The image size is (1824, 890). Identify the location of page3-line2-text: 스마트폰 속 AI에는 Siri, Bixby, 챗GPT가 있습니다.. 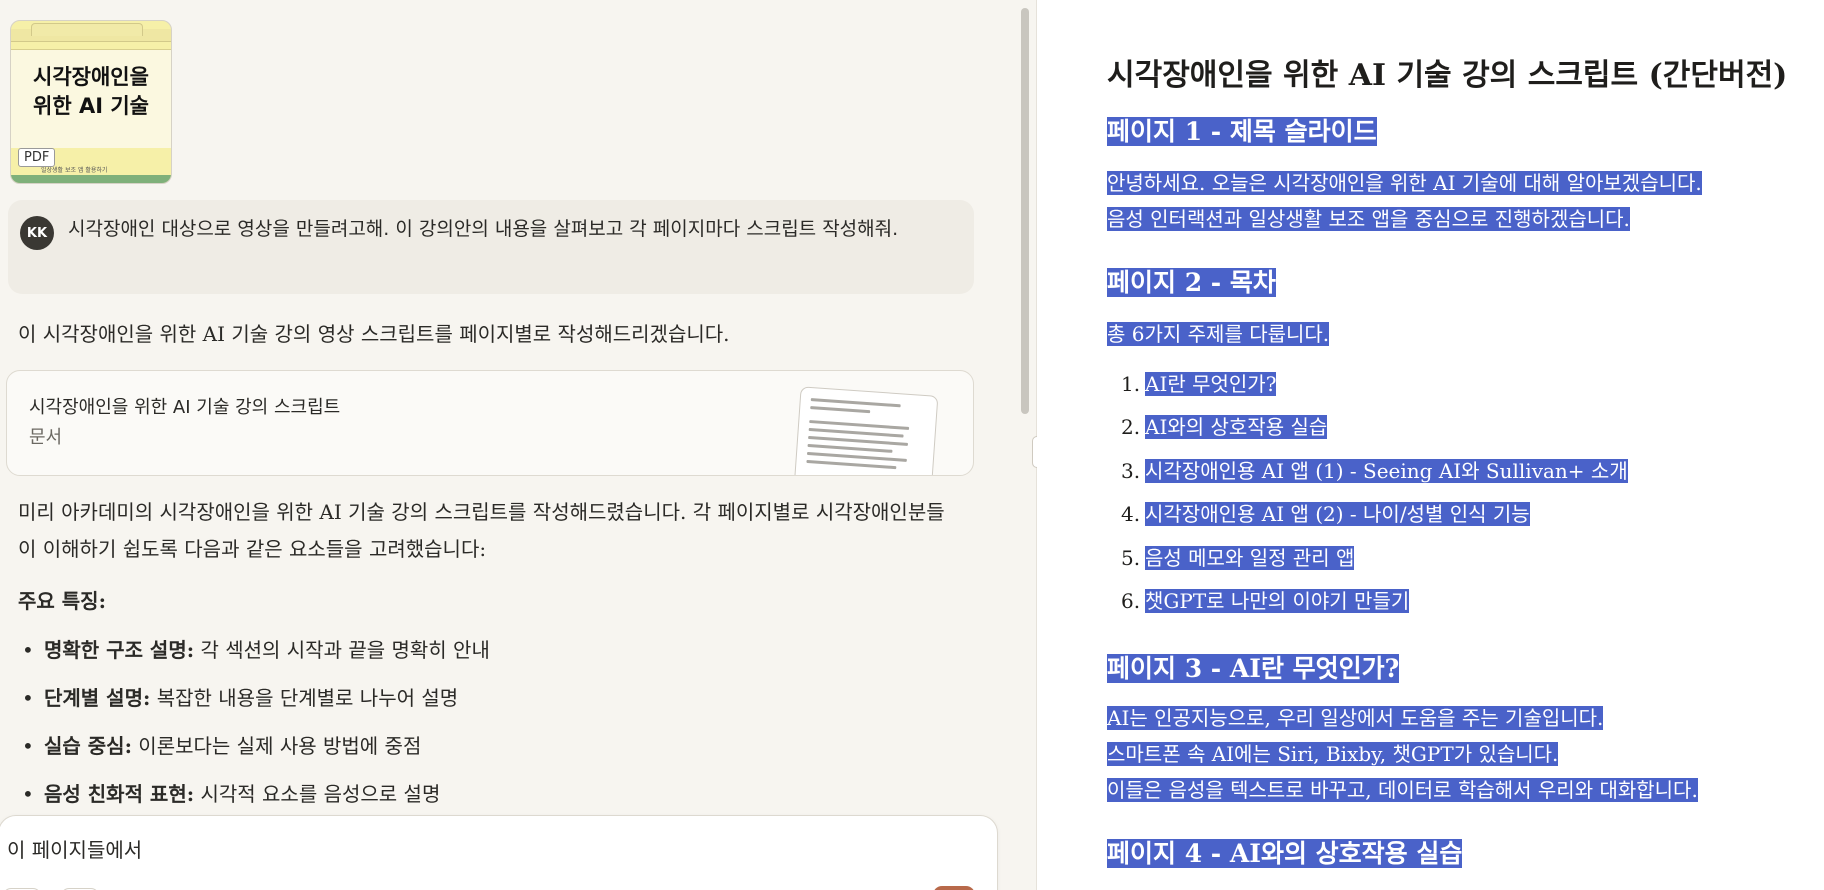
(1333, 754).